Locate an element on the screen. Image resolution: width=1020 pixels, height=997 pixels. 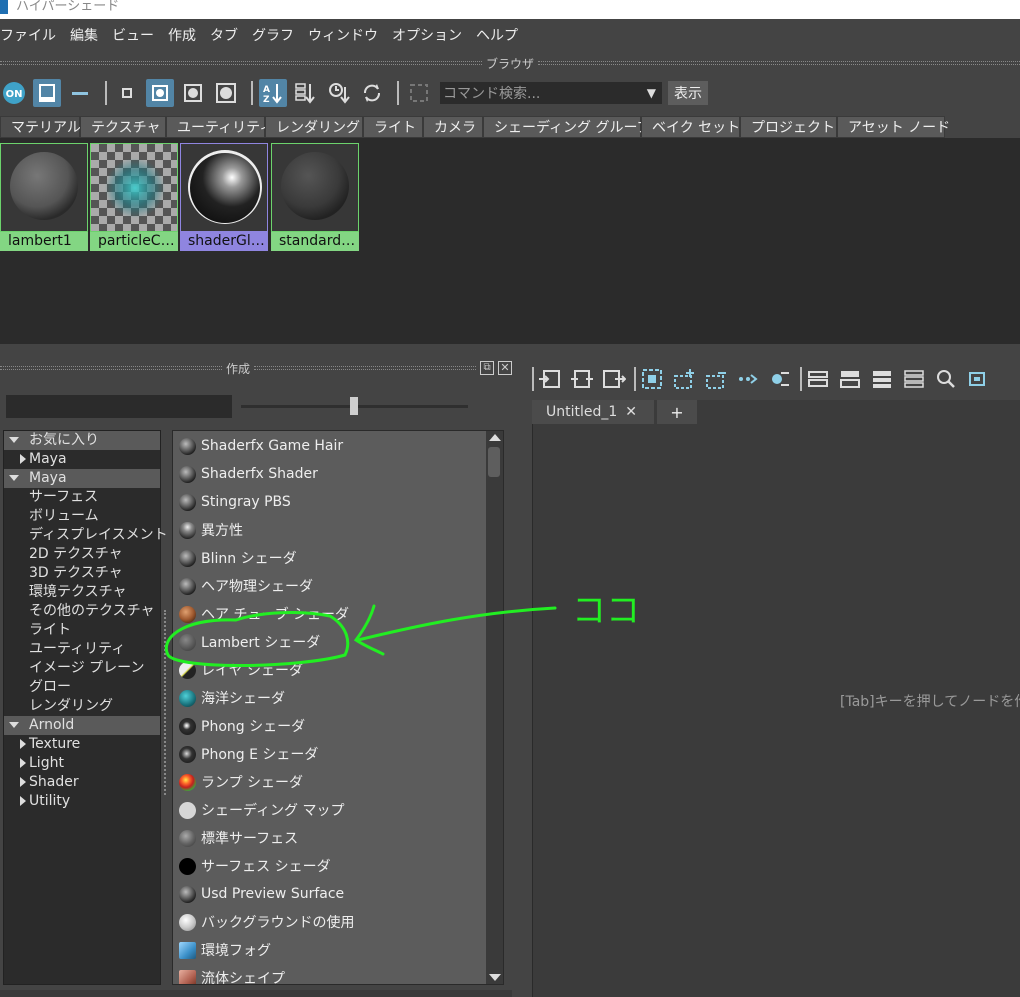
node-list-scrollbar is located at coordinates (494, 707).